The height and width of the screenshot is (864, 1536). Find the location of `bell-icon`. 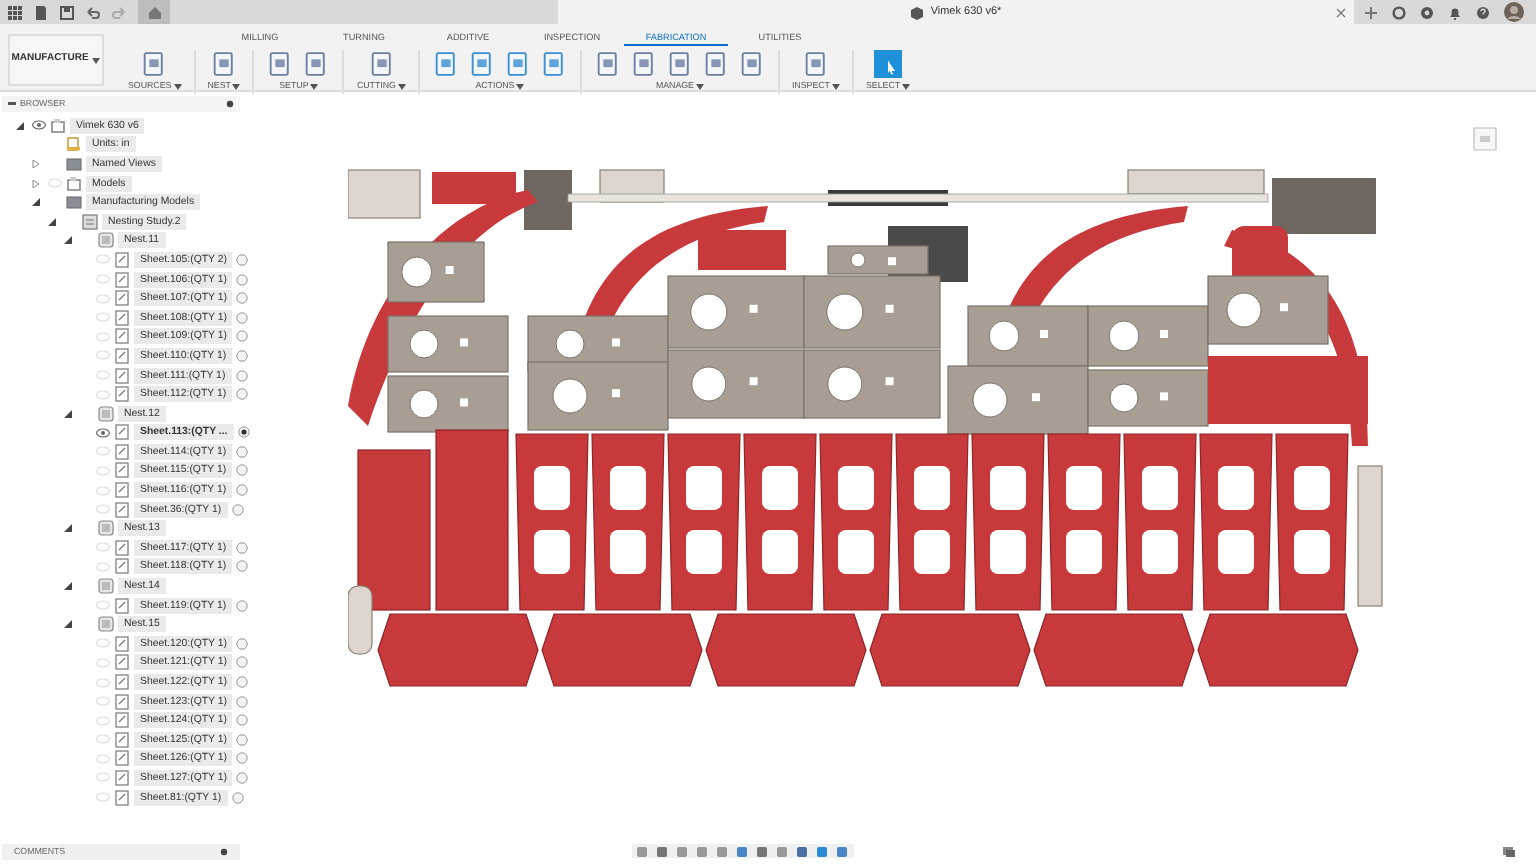

bell-icon is located at coordinates (1455, 12).